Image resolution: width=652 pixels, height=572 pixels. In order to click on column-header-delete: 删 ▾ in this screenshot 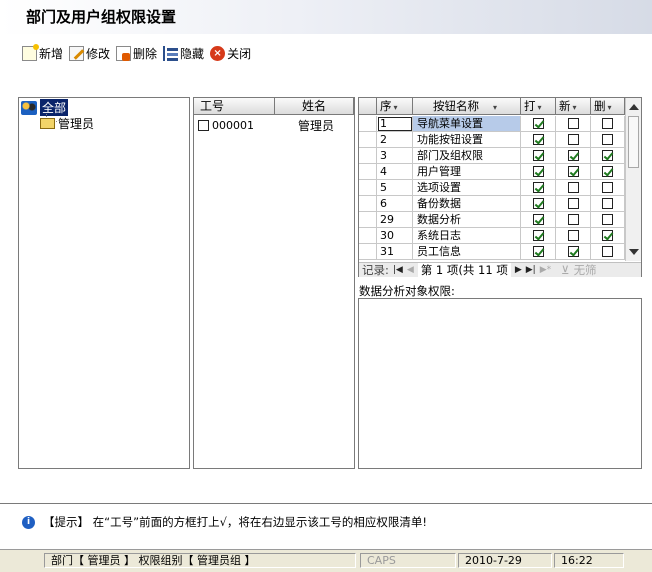, I will do `click(608, 106)`.